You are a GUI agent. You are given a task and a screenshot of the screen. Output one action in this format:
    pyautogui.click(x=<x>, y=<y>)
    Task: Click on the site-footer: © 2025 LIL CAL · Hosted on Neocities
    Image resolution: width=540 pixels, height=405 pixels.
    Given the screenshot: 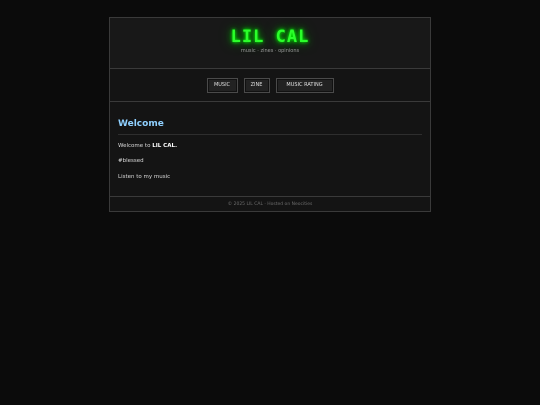 What is the action you would take?
    pyautogui.click(x=270, y=204)
    